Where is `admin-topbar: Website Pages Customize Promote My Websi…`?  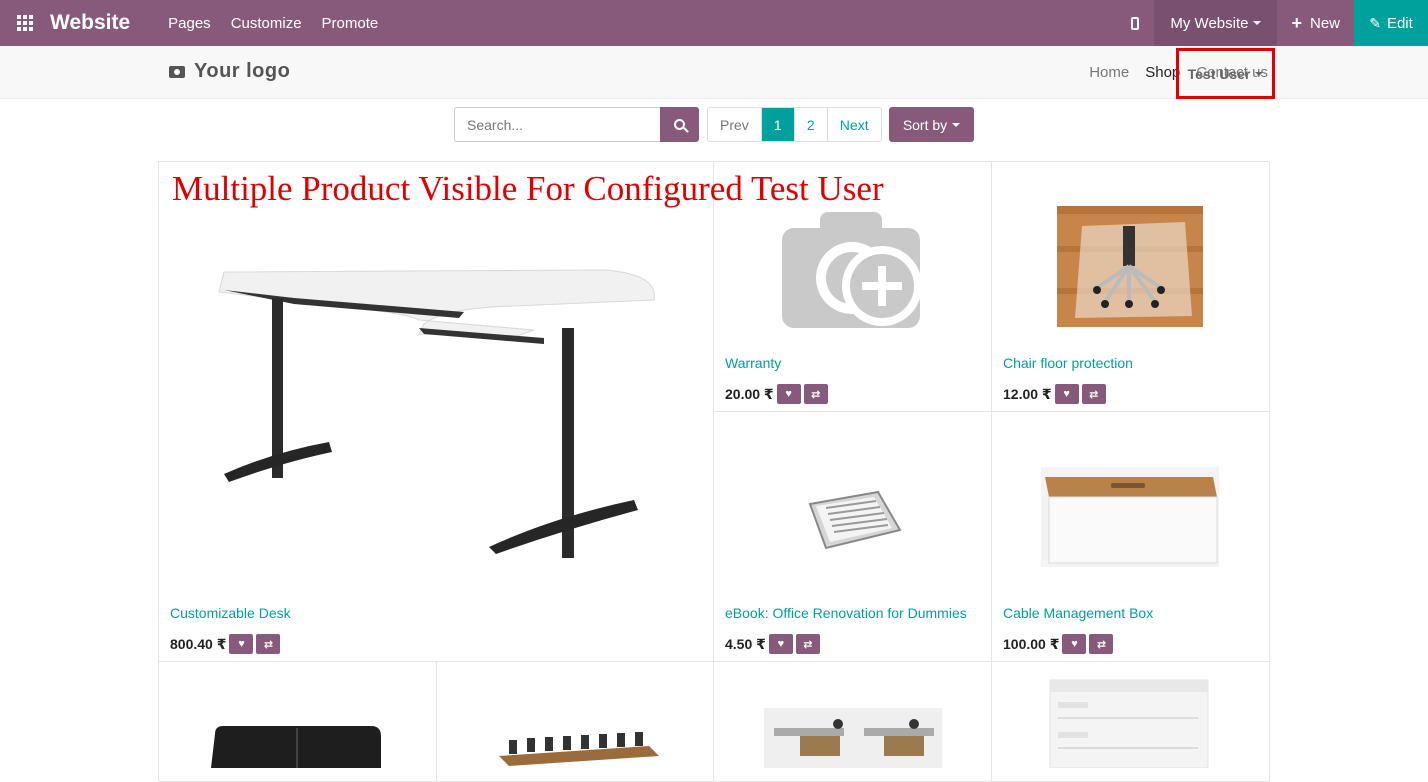
admin-topbar: Website Pages Customize Promote My Websi… is located at coordinates (714, 23).